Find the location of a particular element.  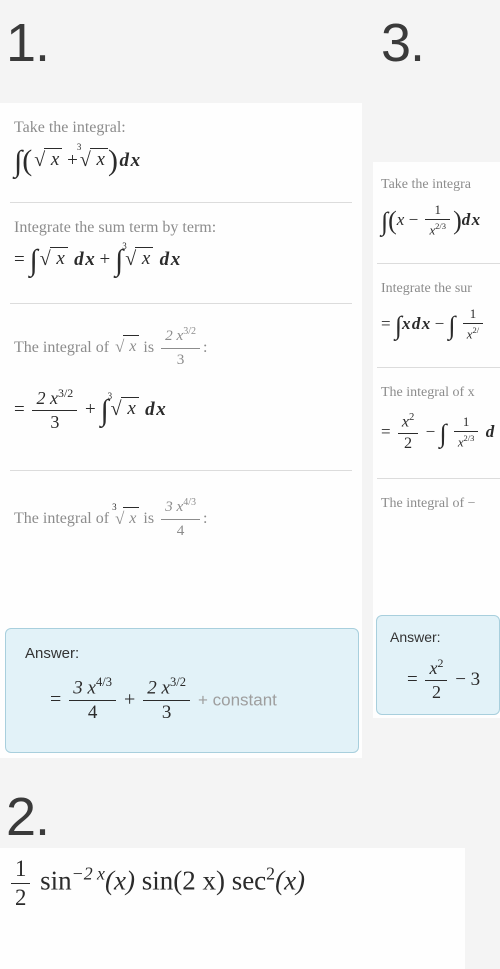

section-number-1: 1. is located at coordinates (28, 43).